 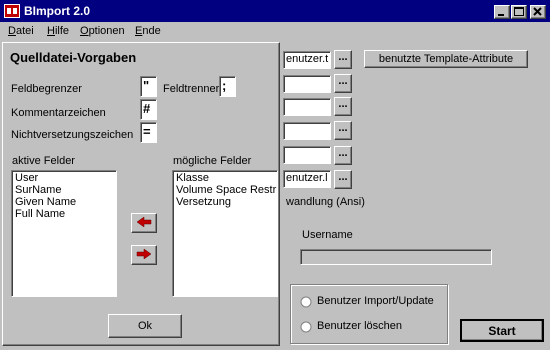 What do you see at coordinates (151, 31) in the screenshot?
I see `menu-ende-label: nde` at bounding box center [151, 31].